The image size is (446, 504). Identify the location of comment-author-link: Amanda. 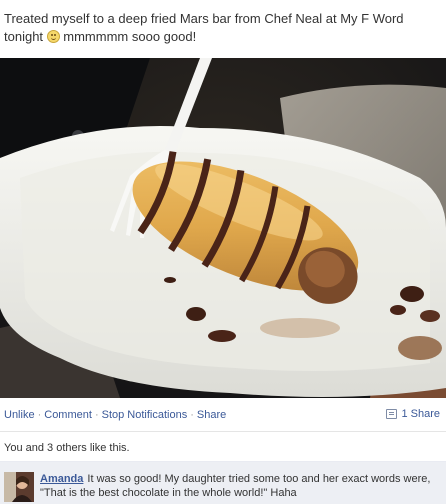
(61, 479).